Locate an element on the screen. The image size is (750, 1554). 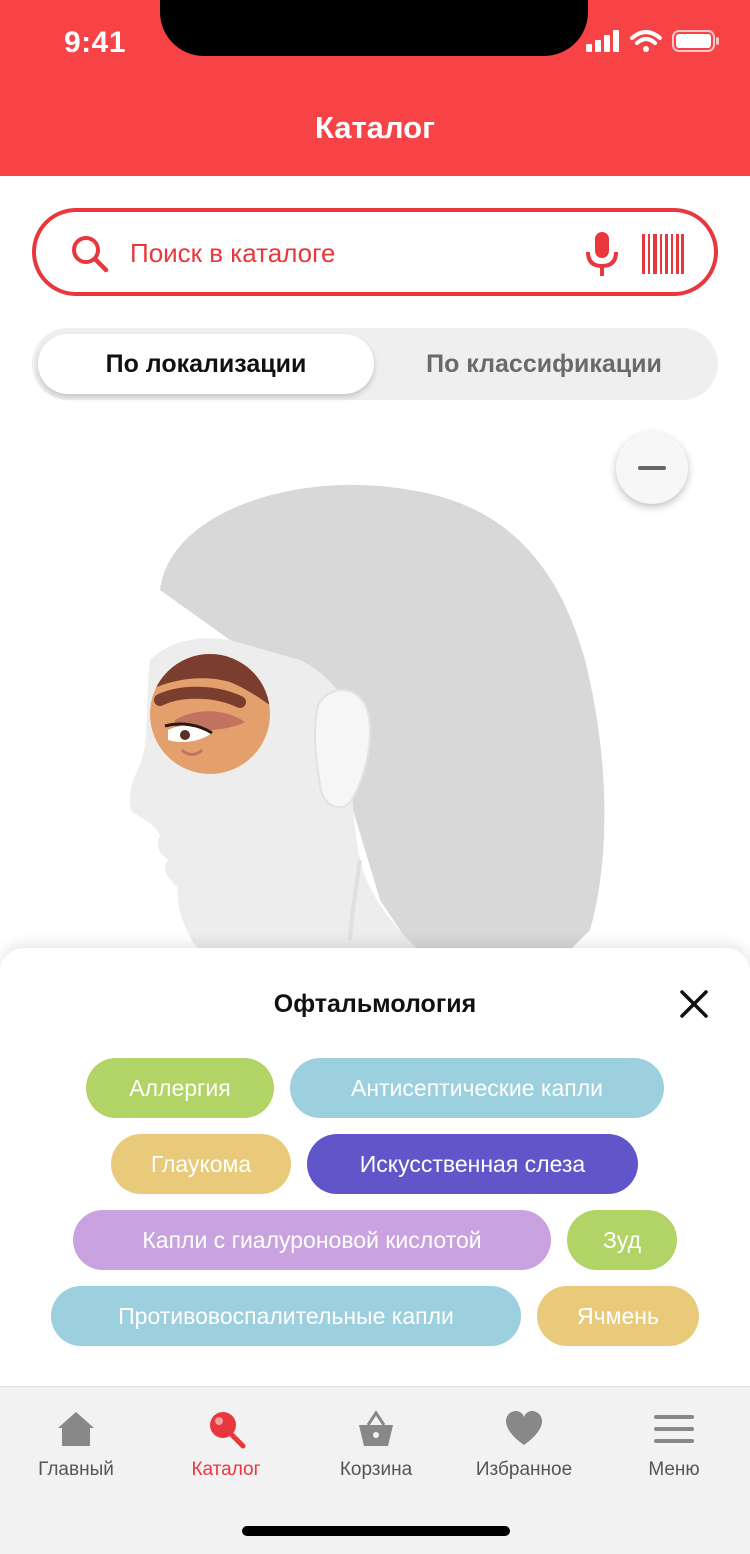
tab-catalog: Каталог is located at coordinates (226, 1444).